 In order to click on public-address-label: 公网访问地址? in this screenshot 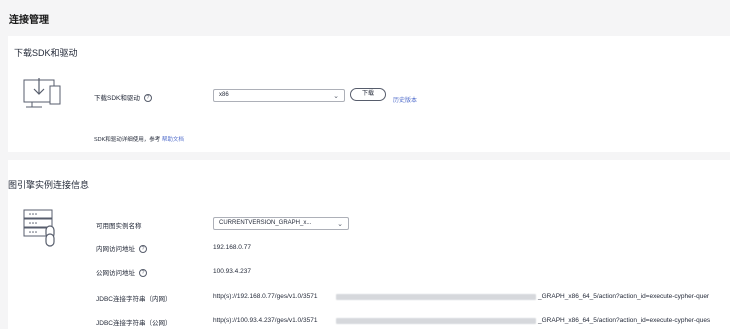, I will do `click(121, 272)`.